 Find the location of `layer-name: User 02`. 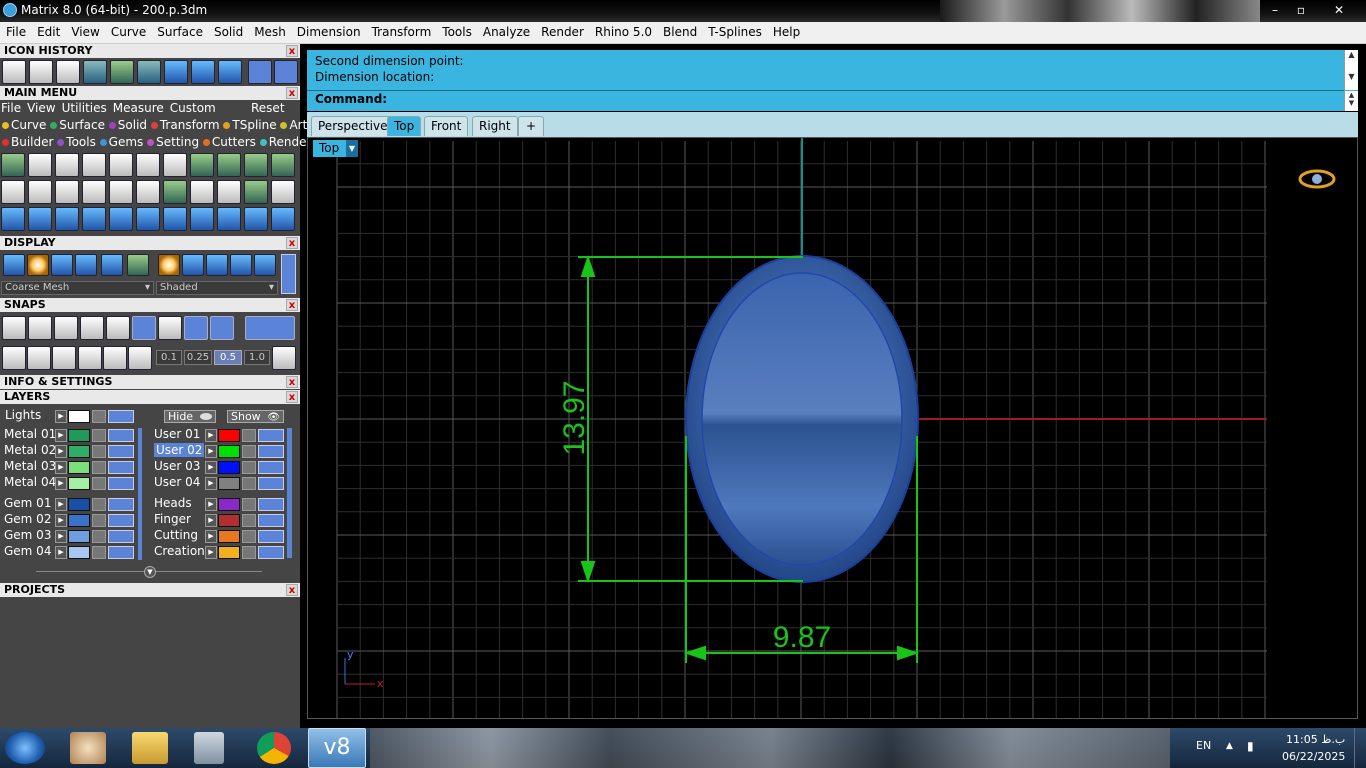

layer-name: User 02 is located at coordinates (179, 450).